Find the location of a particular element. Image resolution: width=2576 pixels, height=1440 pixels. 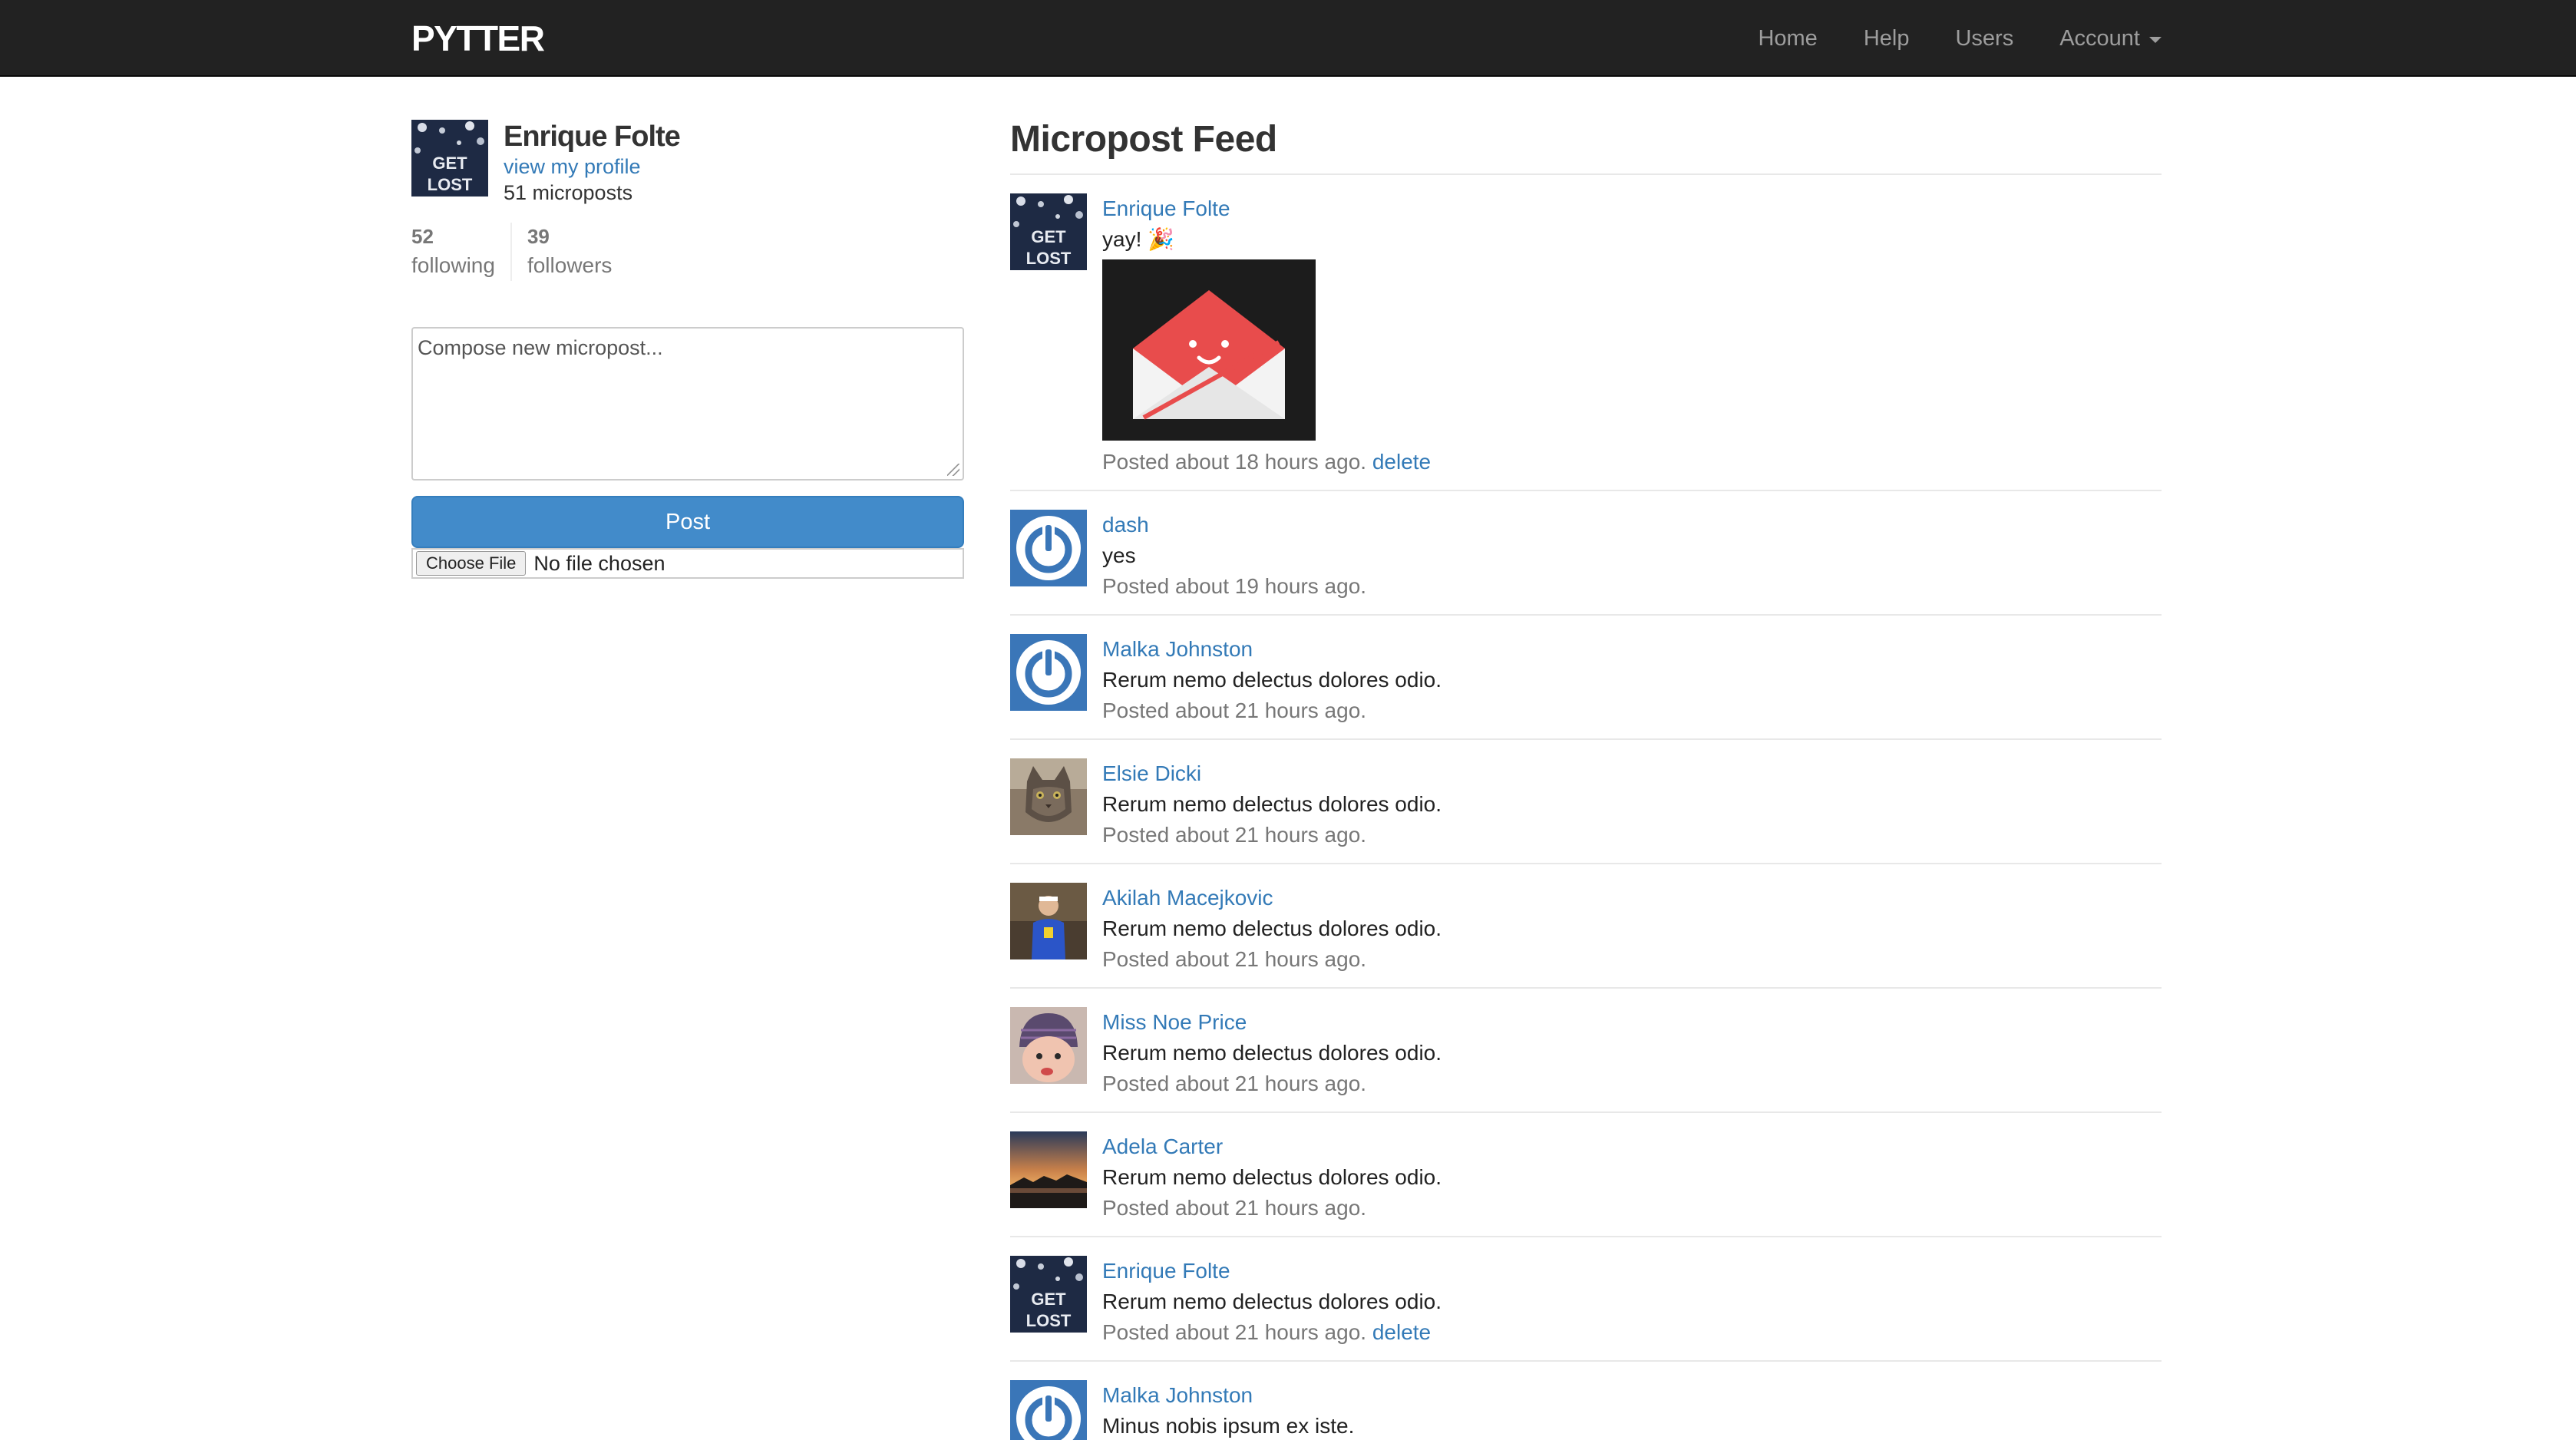

user-avatar: GET LOST is located at coordinates (449, 158).